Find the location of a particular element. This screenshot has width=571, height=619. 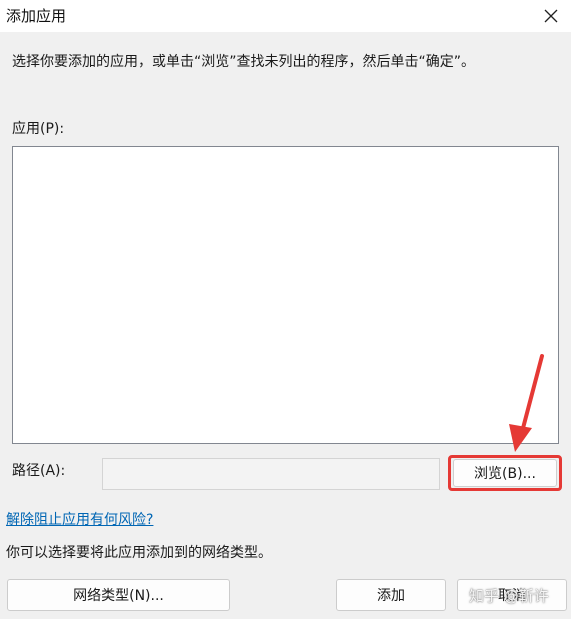

close-icon is located at coordinates (551, 16).